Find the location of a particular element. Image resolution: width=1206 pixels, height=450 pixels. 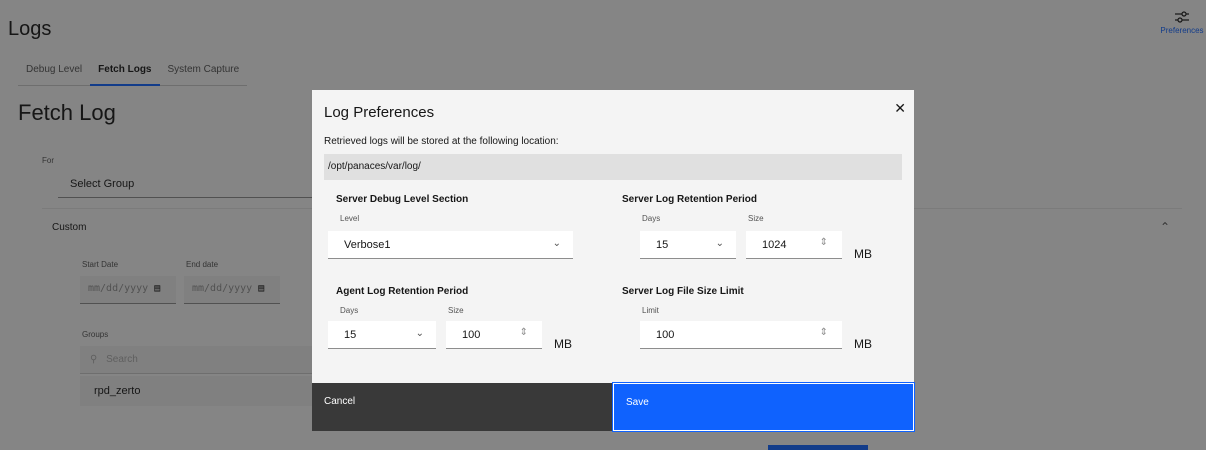

agent-size-unit: MB is located at coordinates (563, 344).